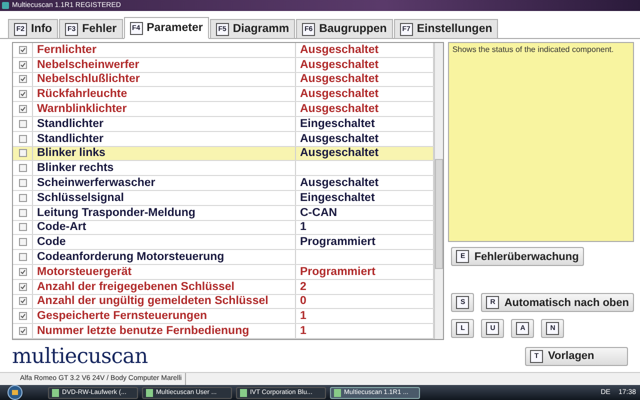  I want to click on table-cell: Code, so click(164, 242).